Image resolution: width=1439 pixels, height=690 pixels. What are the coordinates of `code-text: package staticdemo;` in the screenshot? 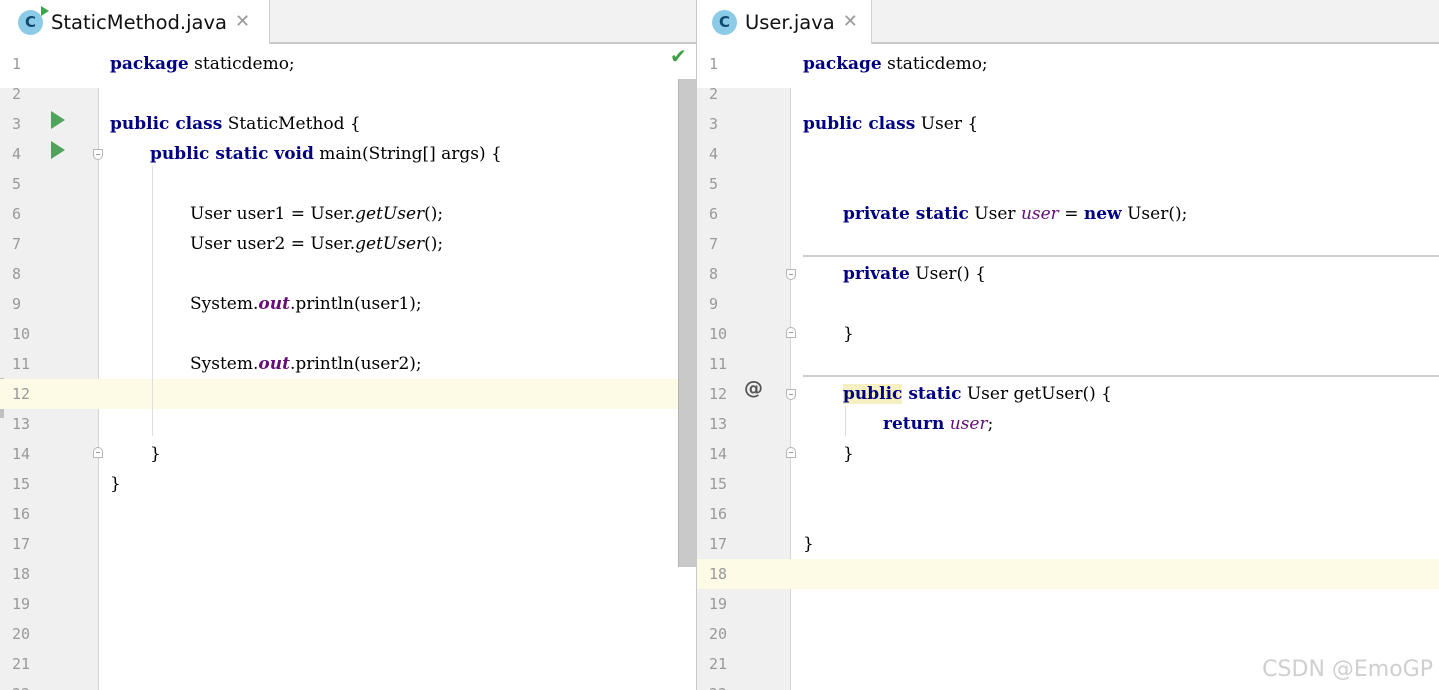 It's located at (895, 64).